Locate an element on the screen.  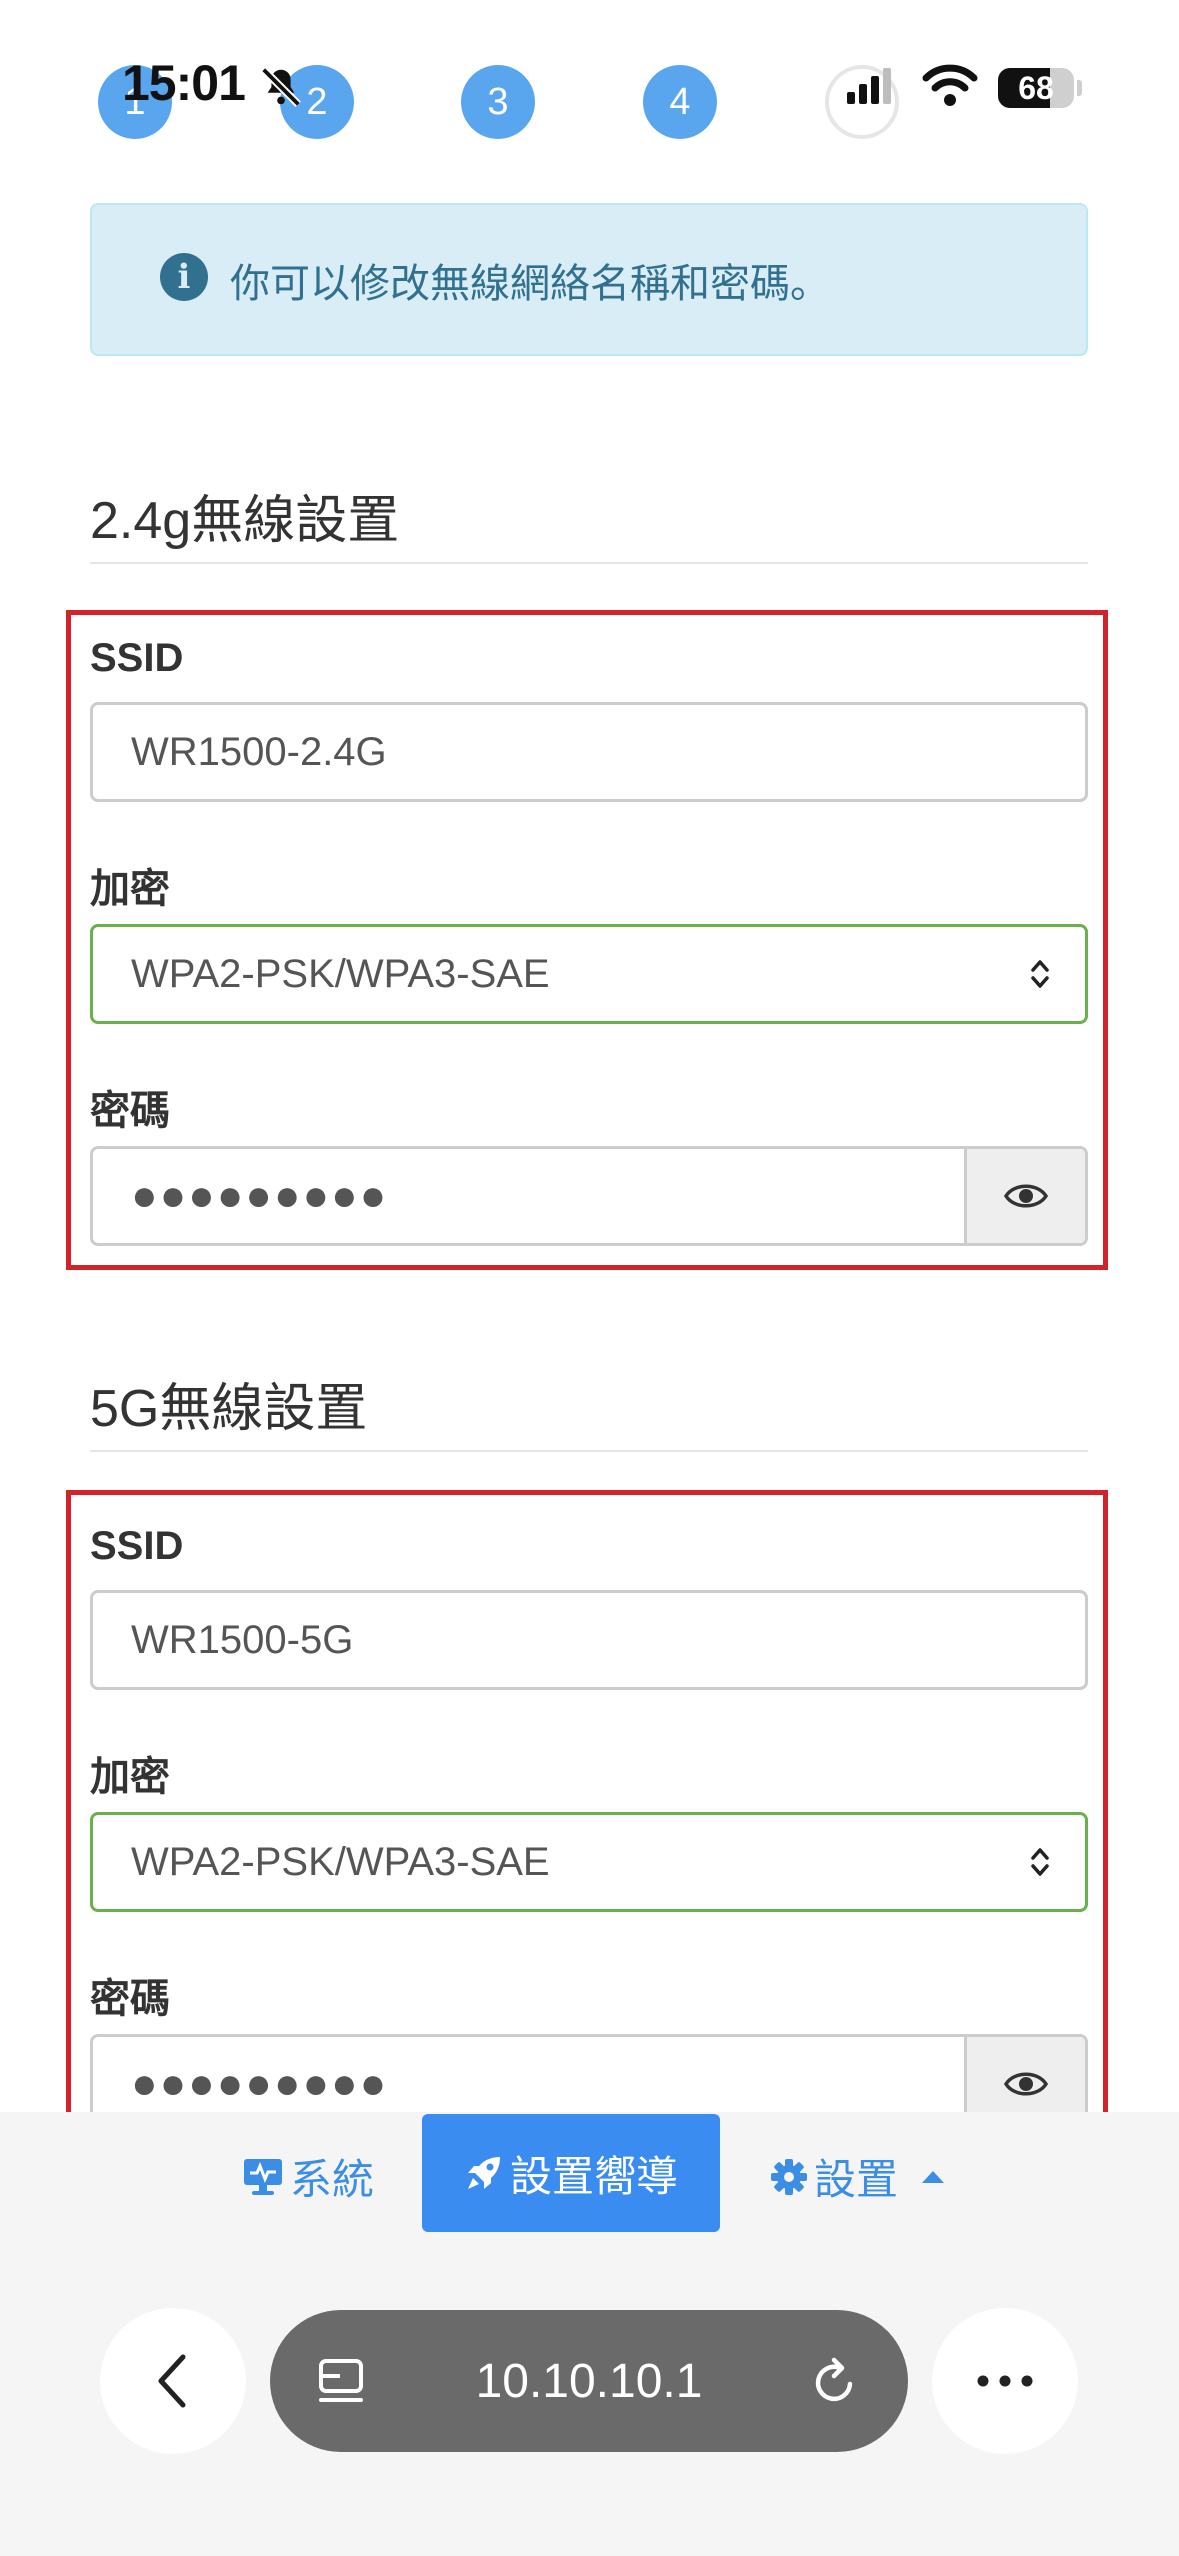
address-bar: 10.10.10.1 is located at coordinates (589, 2381).